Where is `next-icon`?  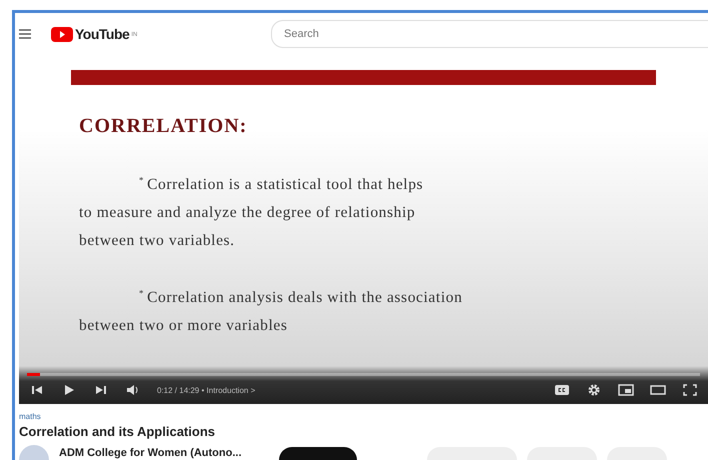 next-icon is located at coordinates (101, 390).